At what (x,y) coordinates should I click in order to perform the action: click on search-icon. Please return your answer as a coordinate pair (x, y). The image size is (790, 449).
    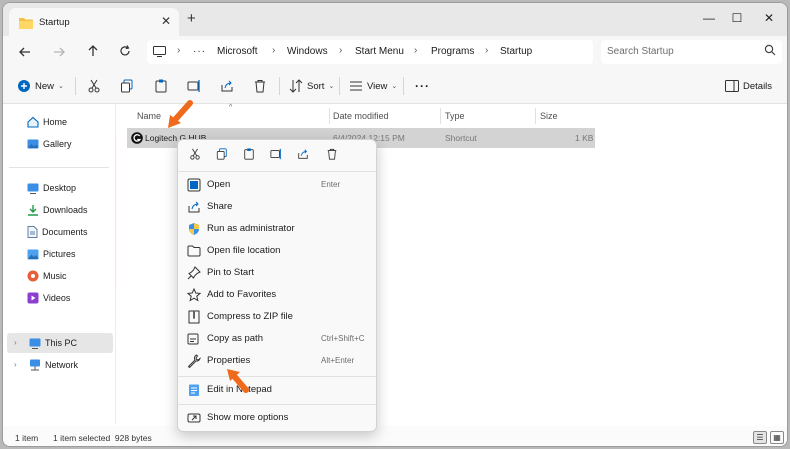
    Looking at the image, I should click on (770, 50).